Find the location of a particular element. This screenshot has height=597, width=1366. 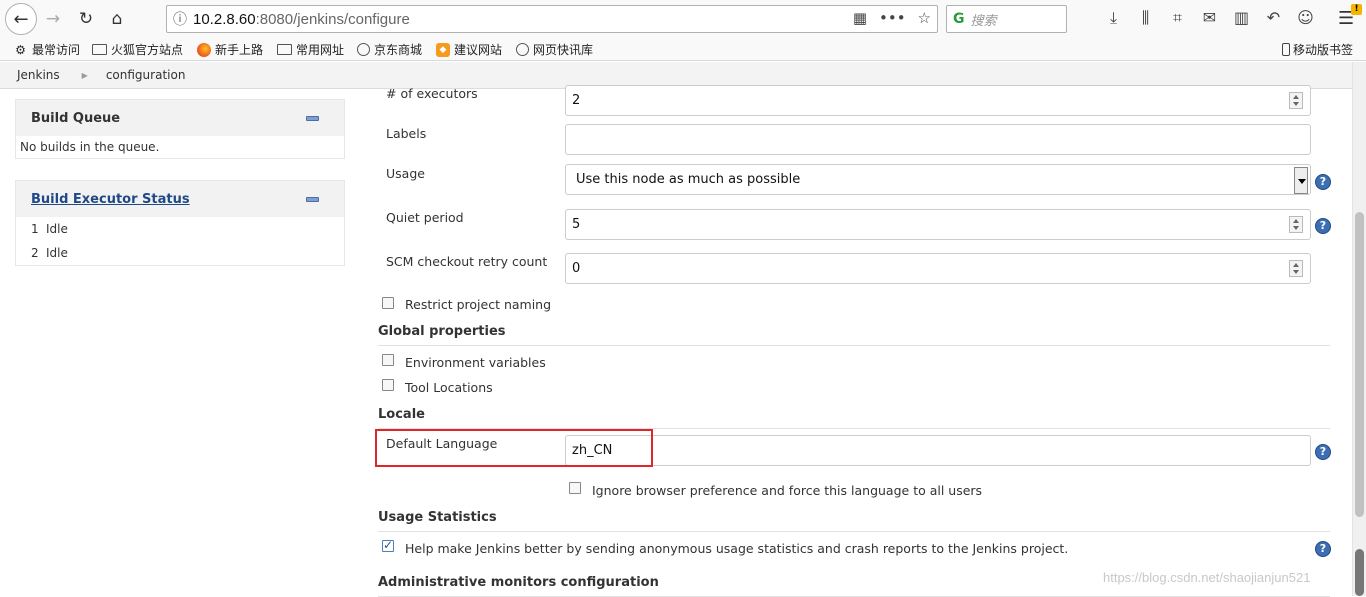

info-icon: ⓘ is located at coordinates (180, 19).